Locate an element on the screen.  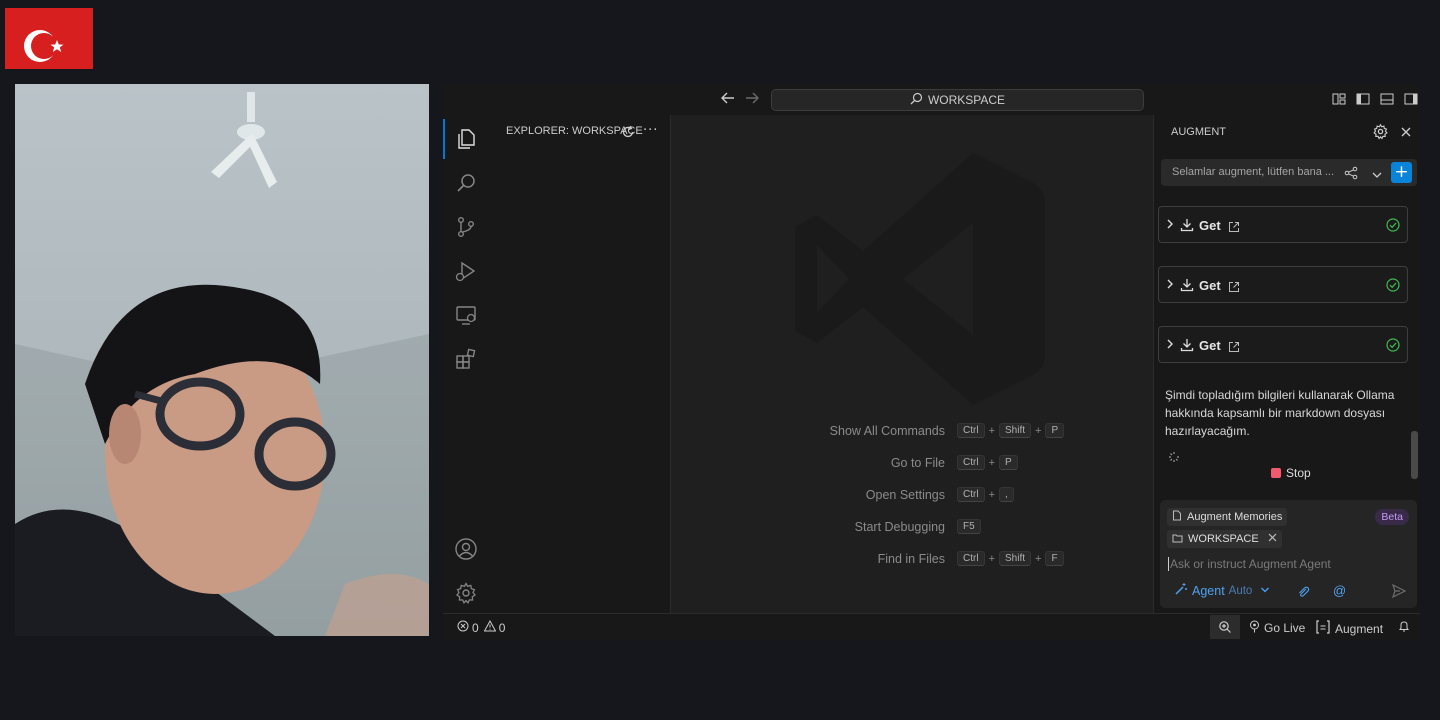
mention-button: @ is located at coordinates (1339, 590).